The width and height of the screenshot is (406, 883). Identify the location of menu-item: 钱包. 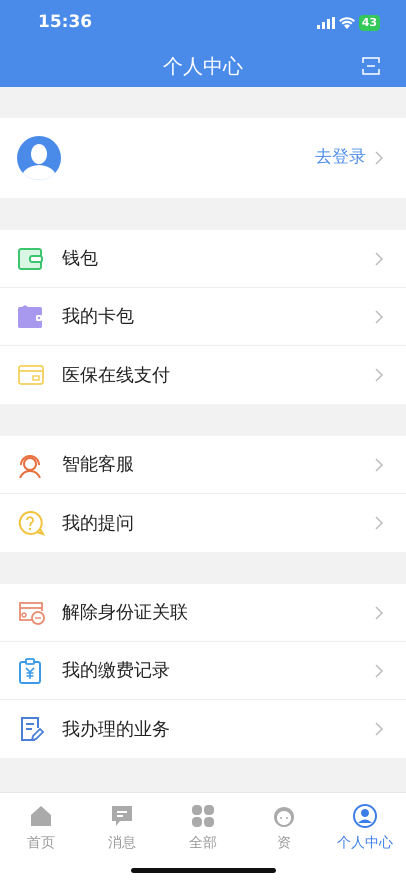
(203, 259).